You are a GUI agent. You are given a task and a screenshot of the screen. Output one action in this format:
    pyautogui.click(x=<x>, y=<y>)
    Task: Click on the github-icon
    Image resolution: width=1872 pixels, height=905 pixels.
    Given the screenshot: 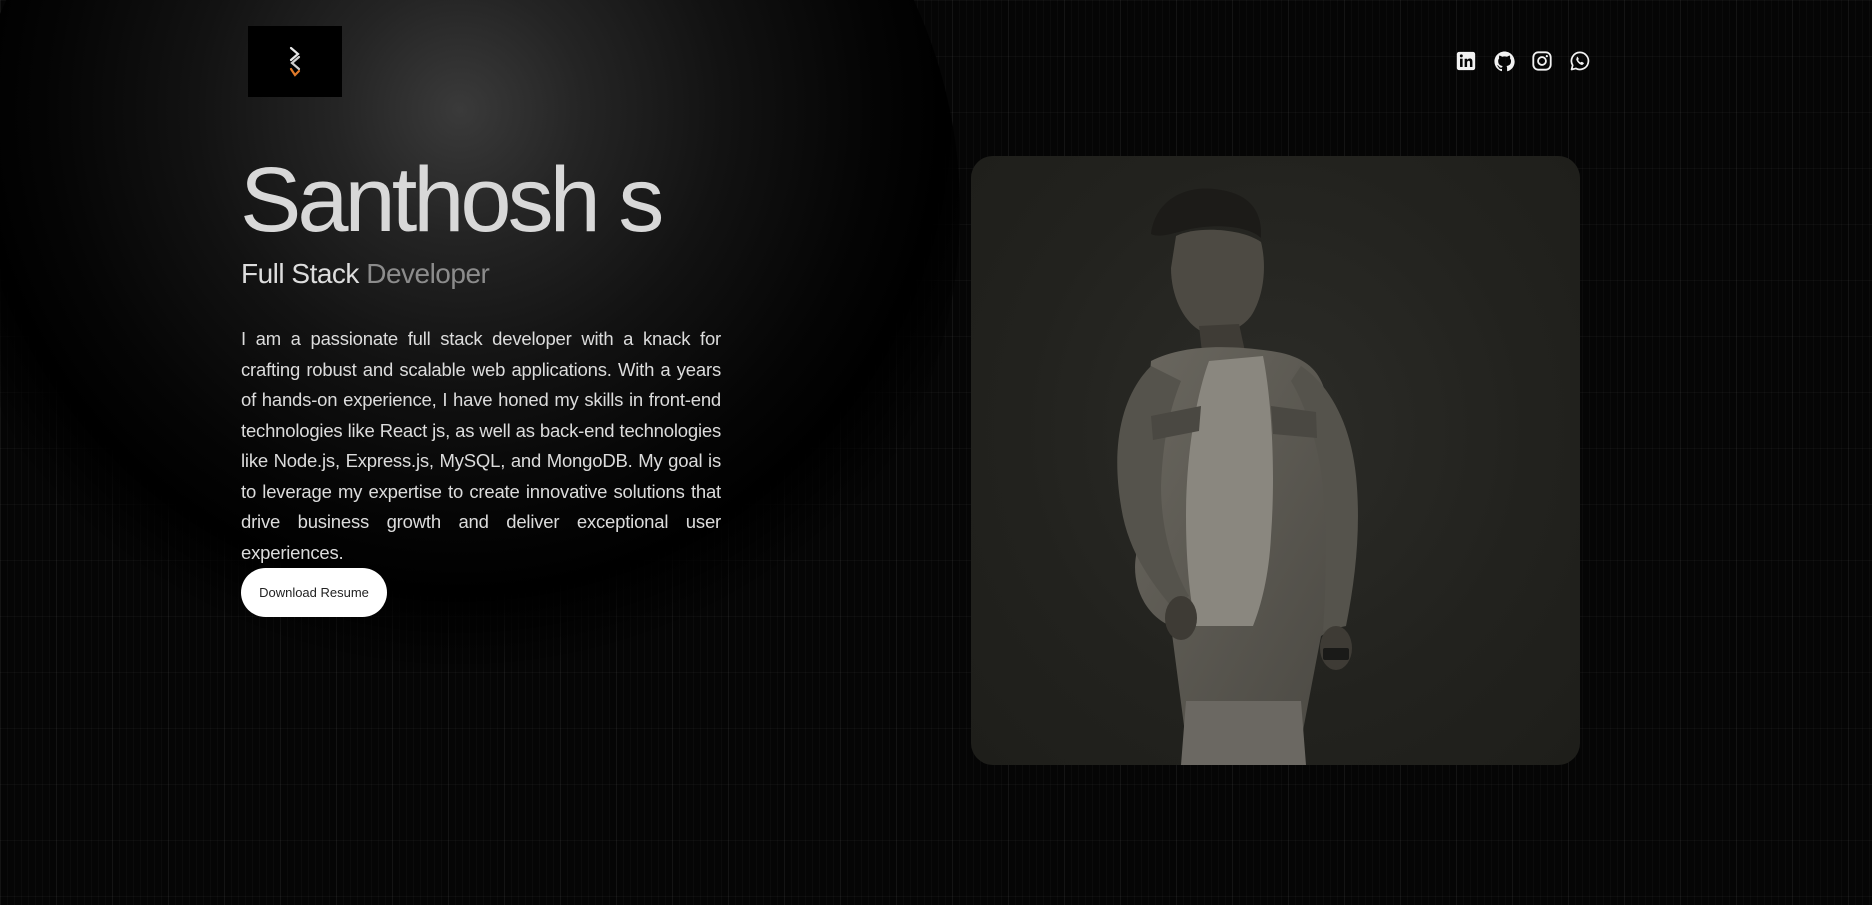 What is the action you would take?
    pyautogui.click(x=1504, y=60)
    